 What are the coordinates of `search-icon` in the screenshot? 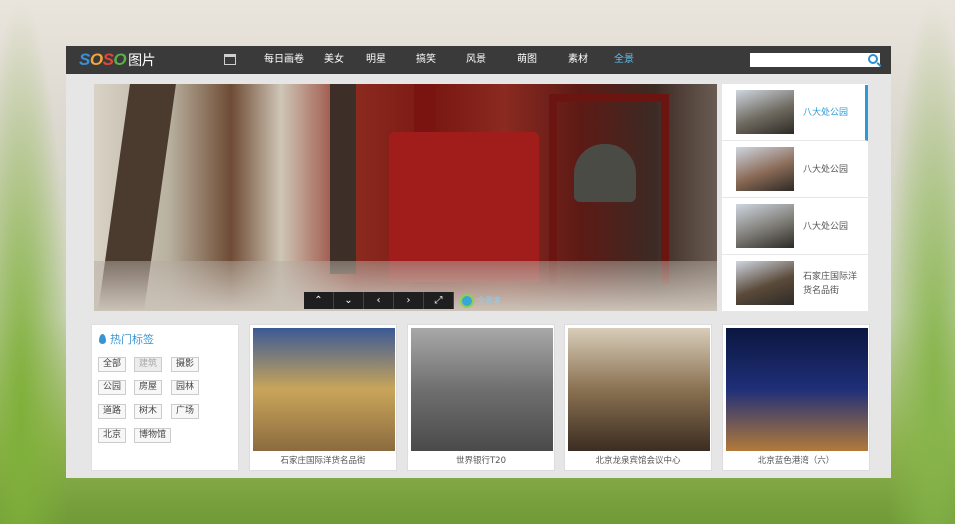 It's located at (873, 59).